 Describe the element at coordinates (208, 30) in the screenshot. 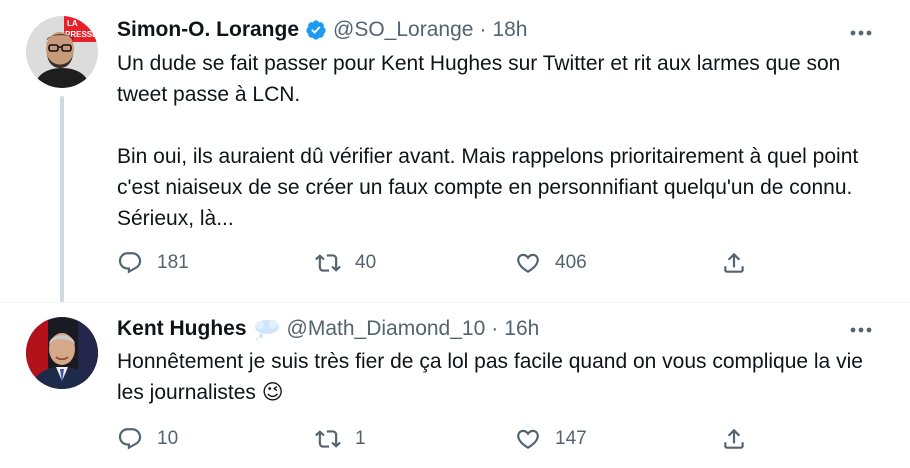

I see `author-name: Simon-O. Lorange` at that location.